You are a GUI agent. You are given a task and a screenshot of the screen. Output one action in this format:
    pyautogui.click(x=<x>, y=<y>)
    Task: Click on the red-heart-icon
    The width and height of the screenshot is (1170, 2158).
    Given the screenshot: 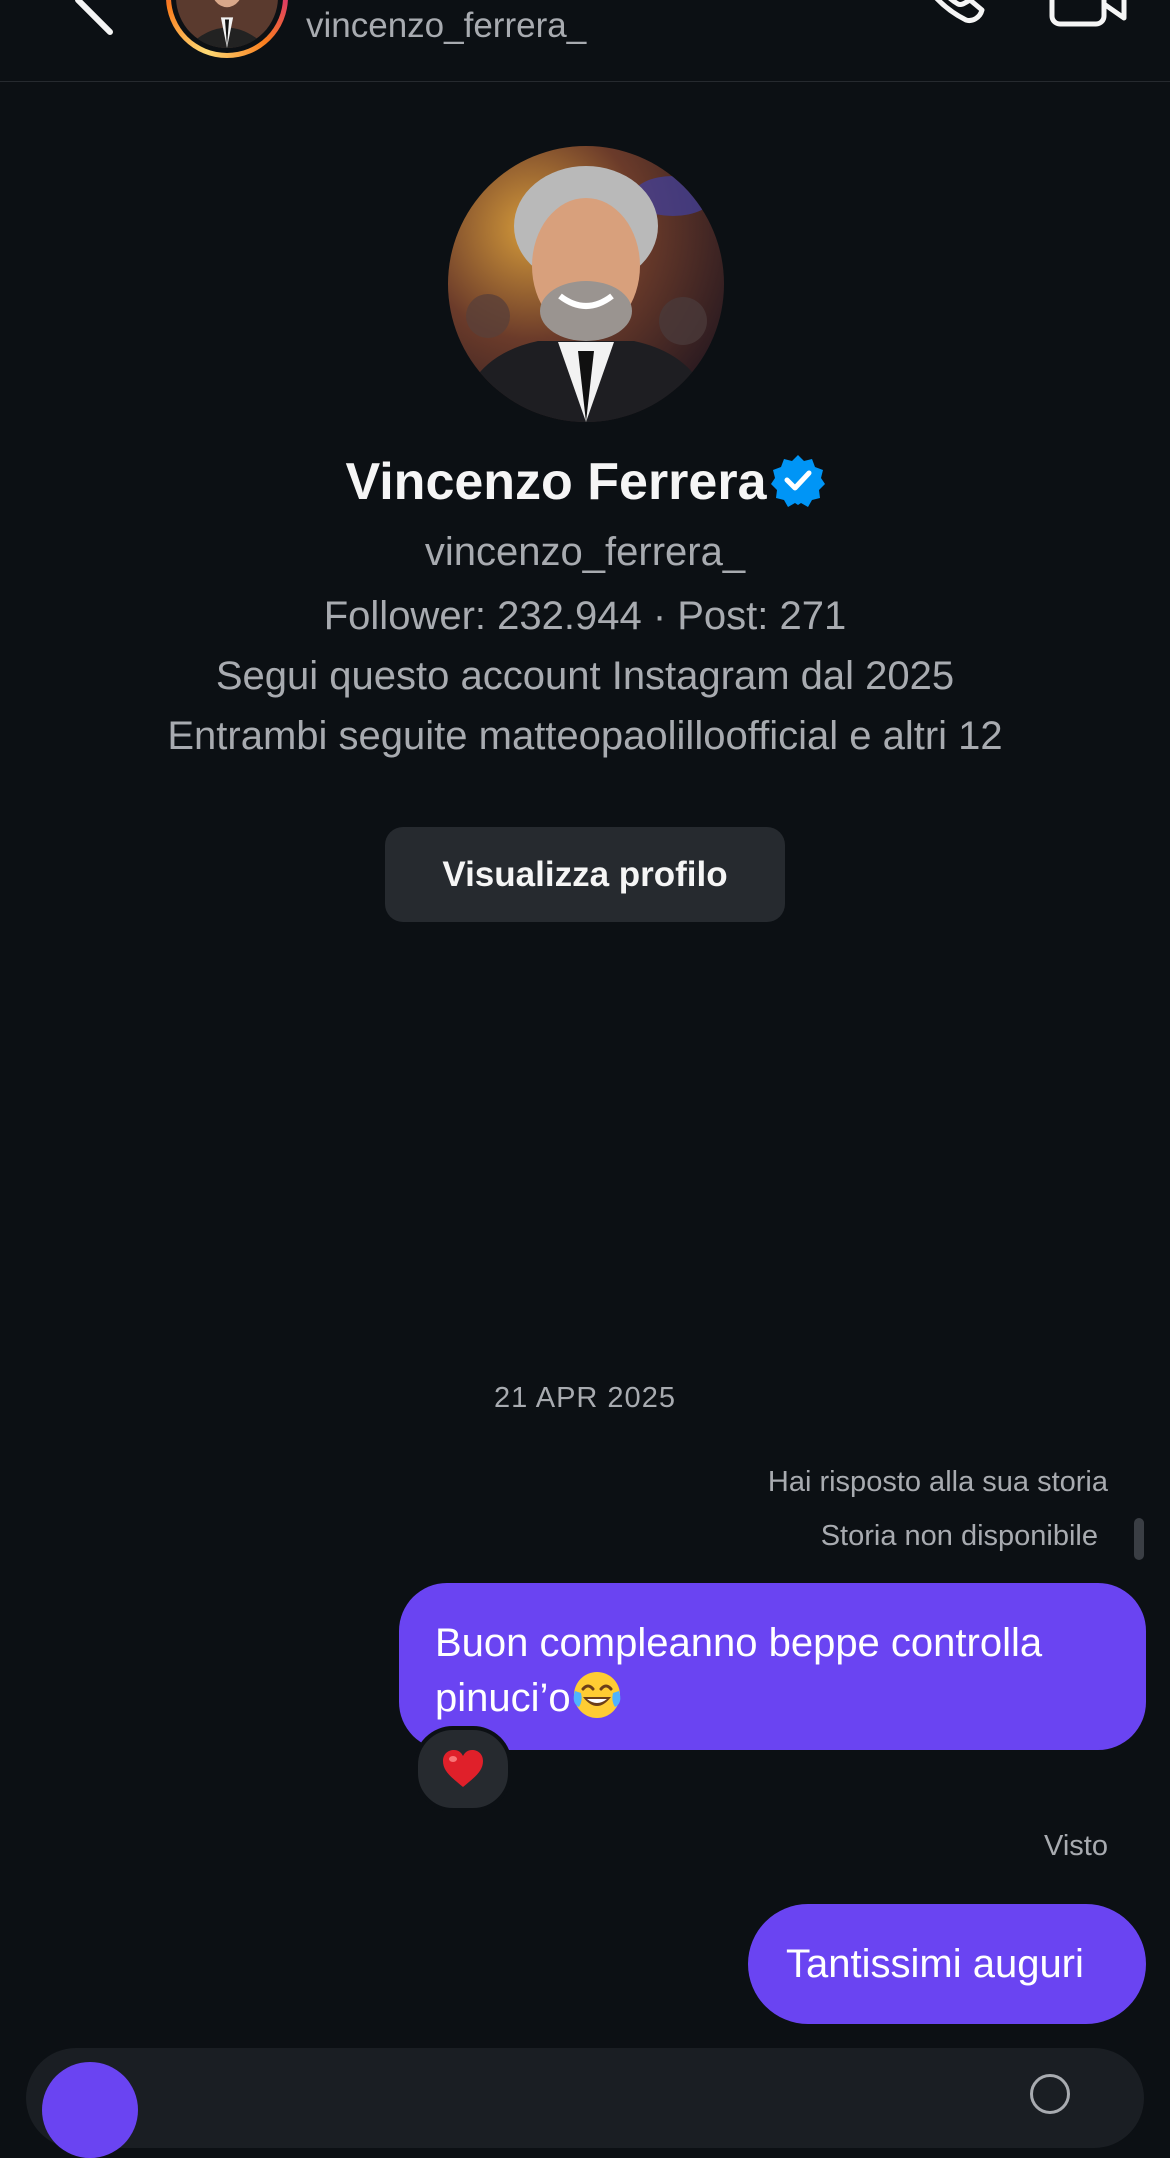 What is the action you would take?
    pyautogui.click(x=463, y=1768)
    